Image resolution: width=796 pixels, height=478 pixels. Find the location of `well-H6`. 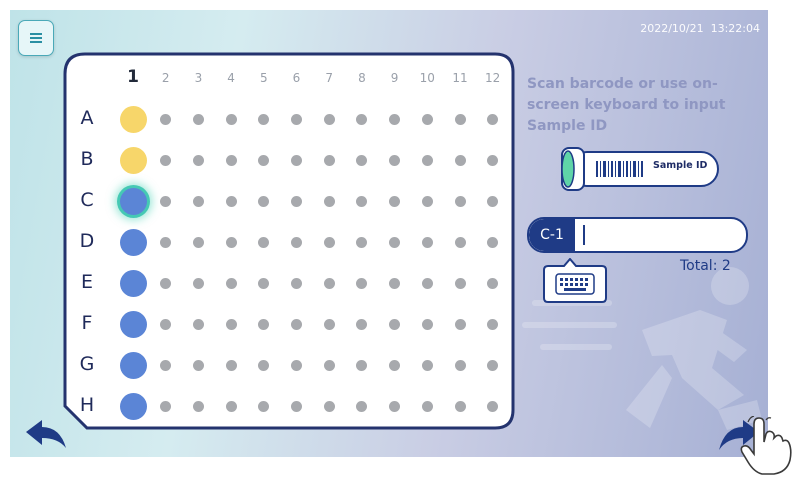

well-H6 is located at coordinates (296, 406).